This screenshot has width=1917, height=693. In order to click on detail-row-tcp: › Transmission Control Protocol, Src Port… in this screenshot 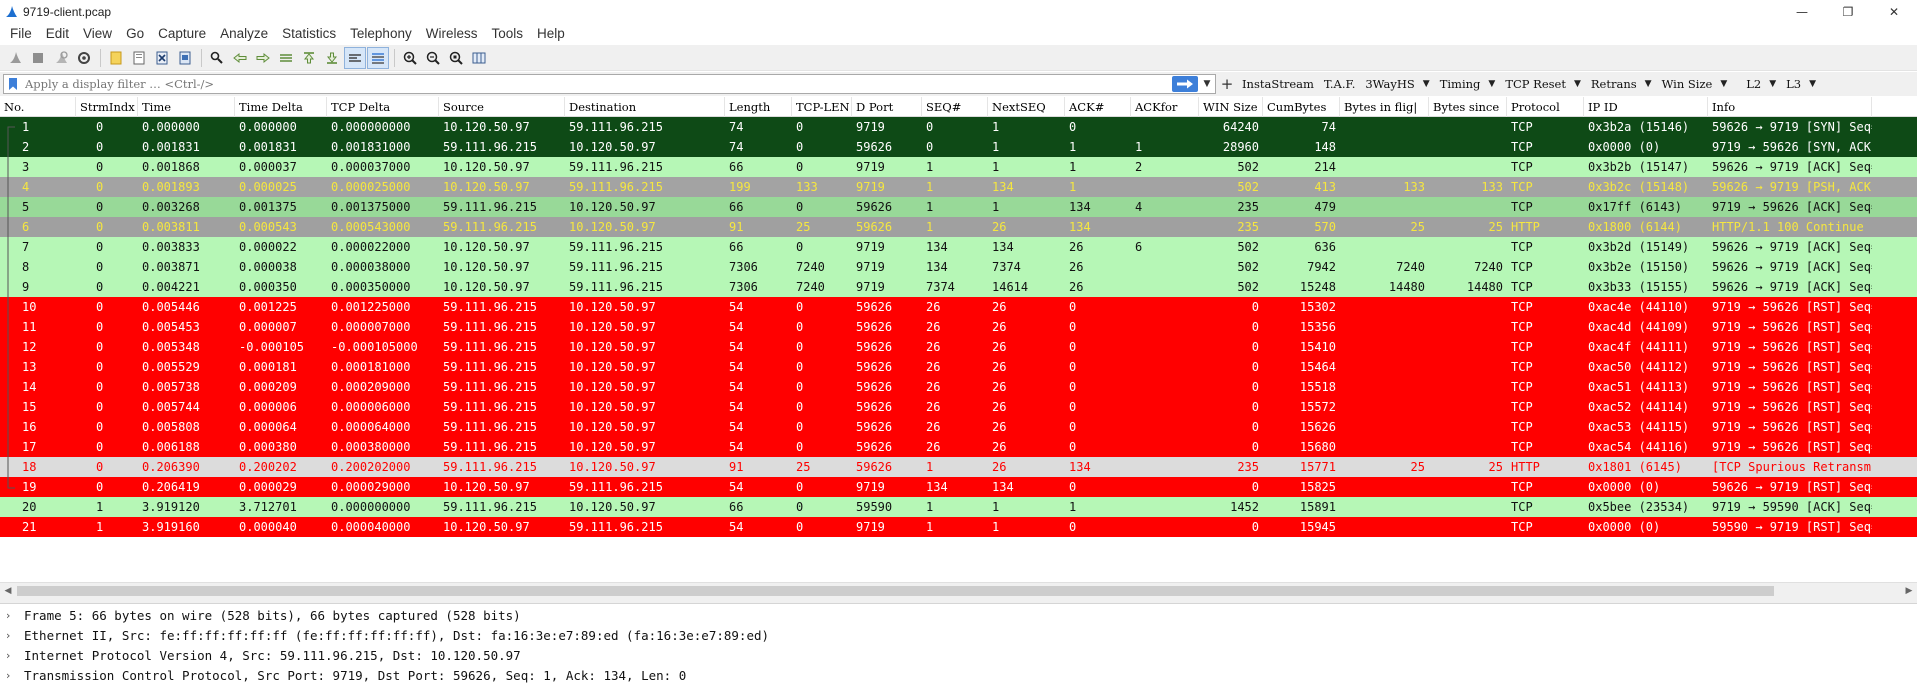, I will do `click(958, 675)`.